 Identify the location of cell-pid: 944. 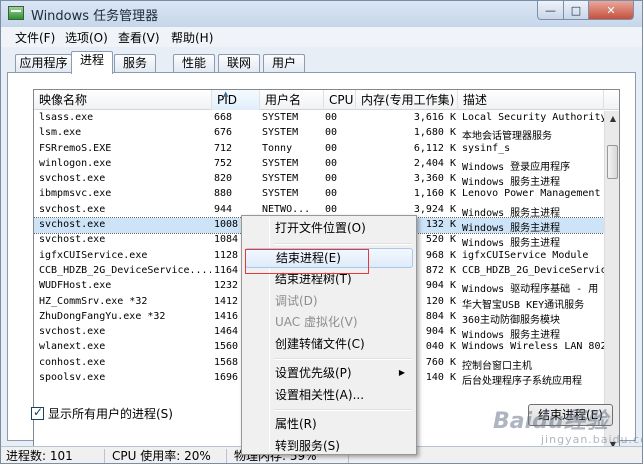
(223, 209).